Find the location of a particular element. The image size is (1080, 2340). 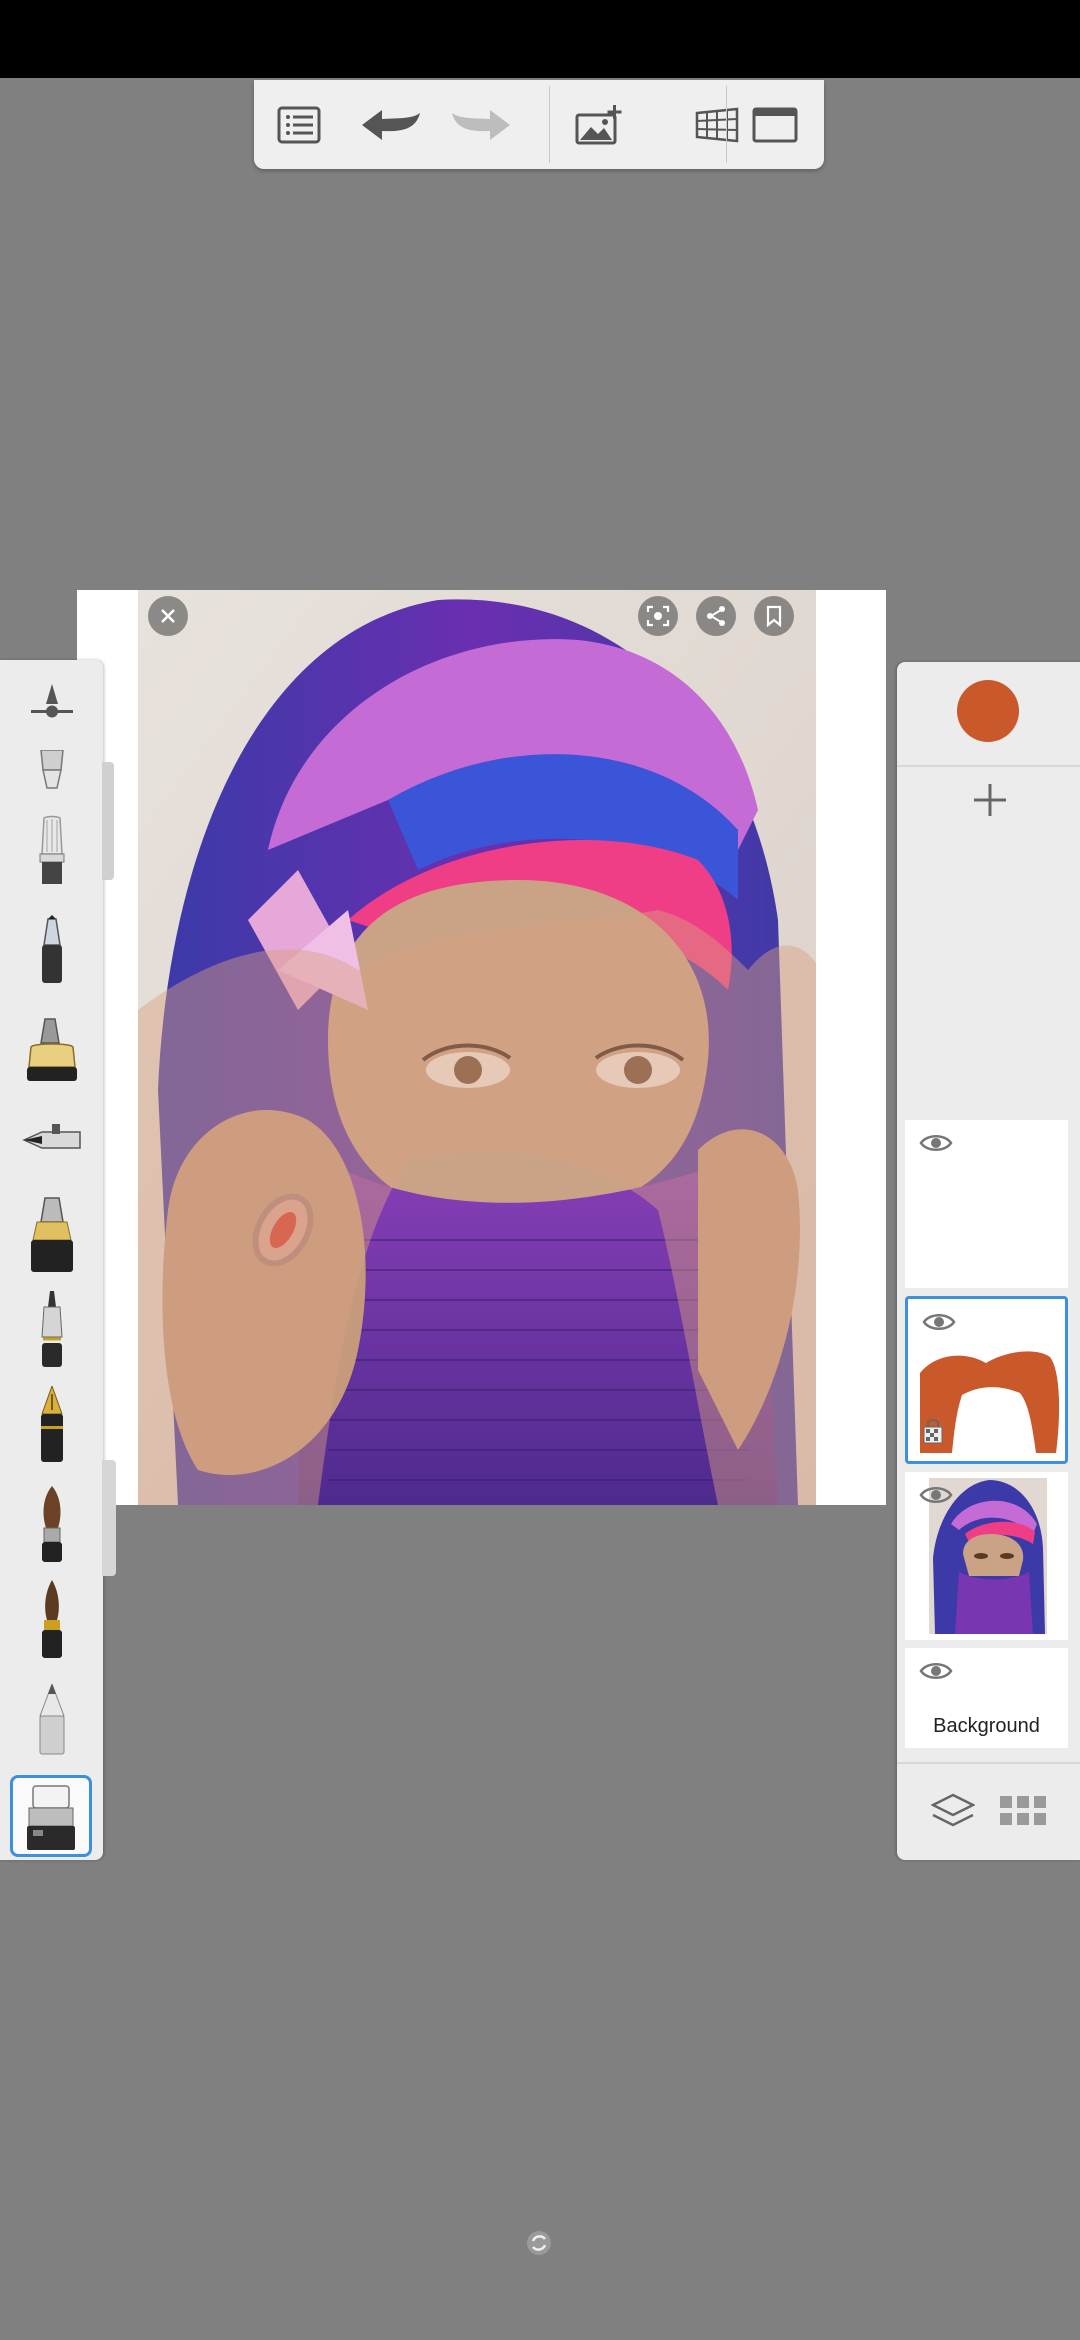

layer-name: Background is located at coordinates (986, 1726).